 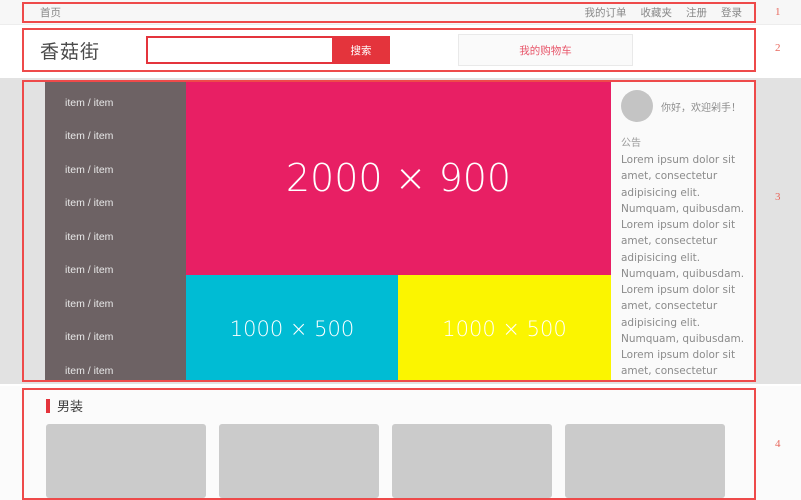 What do you see at coordinates (778, 12) in the screenshot?
I see `annotation-number-1: 1` at bounding box center [778, 12].